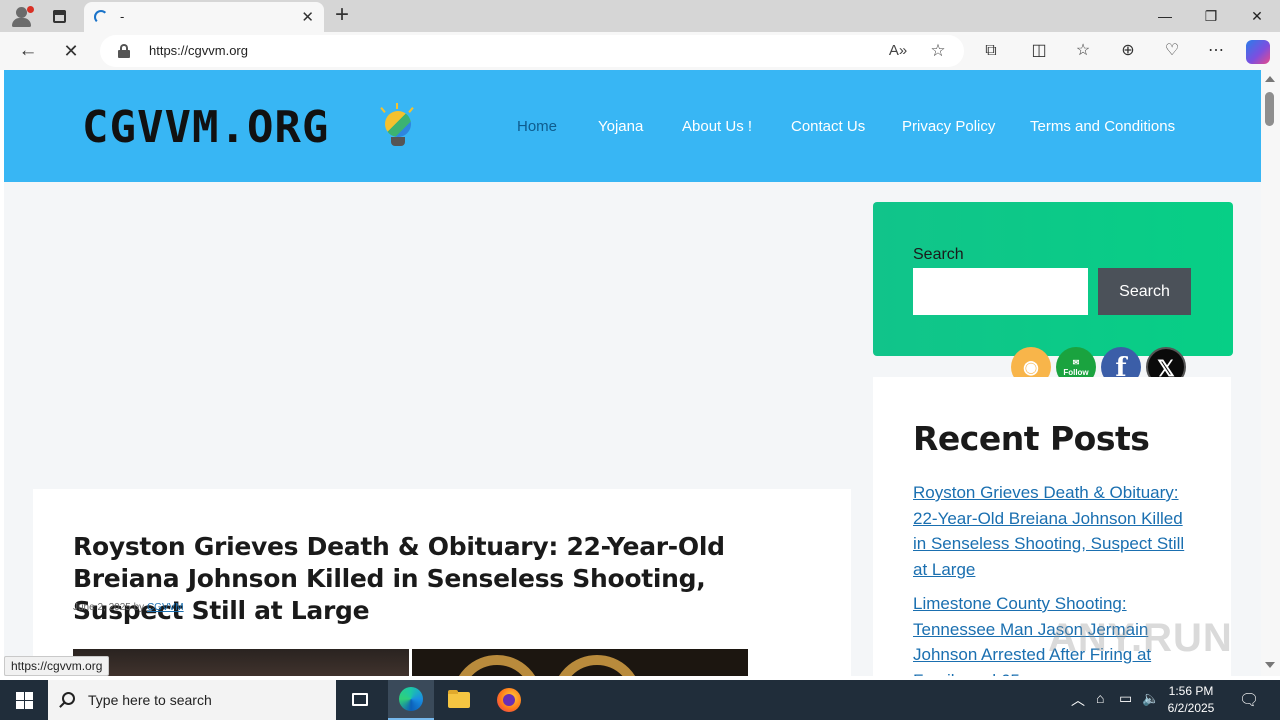 Image resolution: width=1280 pixels, height=720 pixels. I want to click on volume-icon: 🔈, so click(1150, 698).